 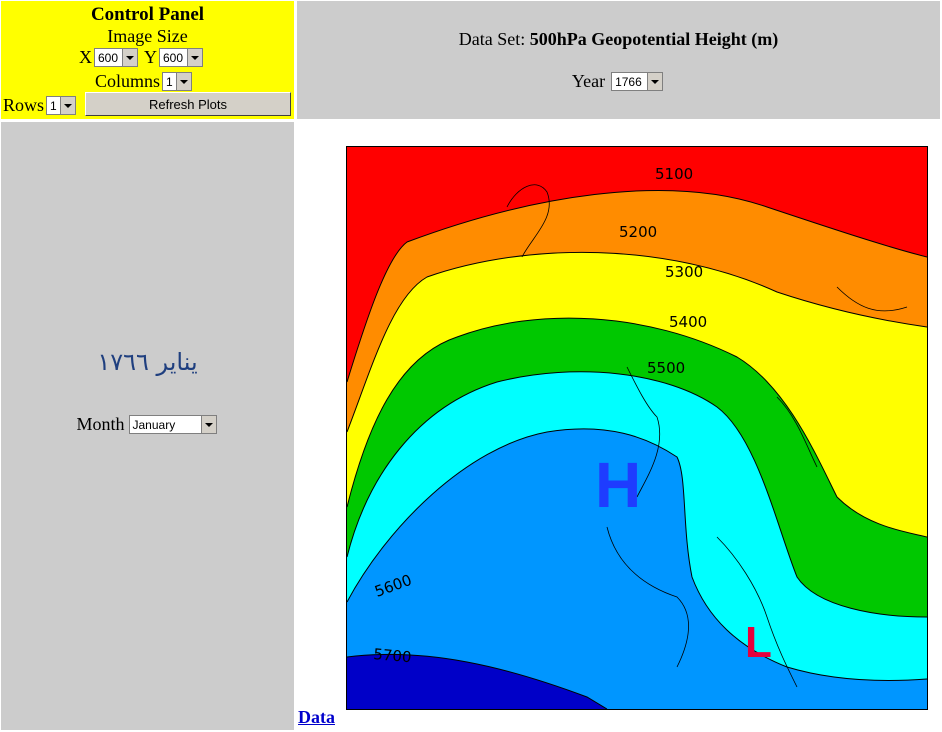 What do you see at coordinates (666, 368) in the screenshot?
I see `contour-label-5500: 5500` at bounding box center [666, 368].